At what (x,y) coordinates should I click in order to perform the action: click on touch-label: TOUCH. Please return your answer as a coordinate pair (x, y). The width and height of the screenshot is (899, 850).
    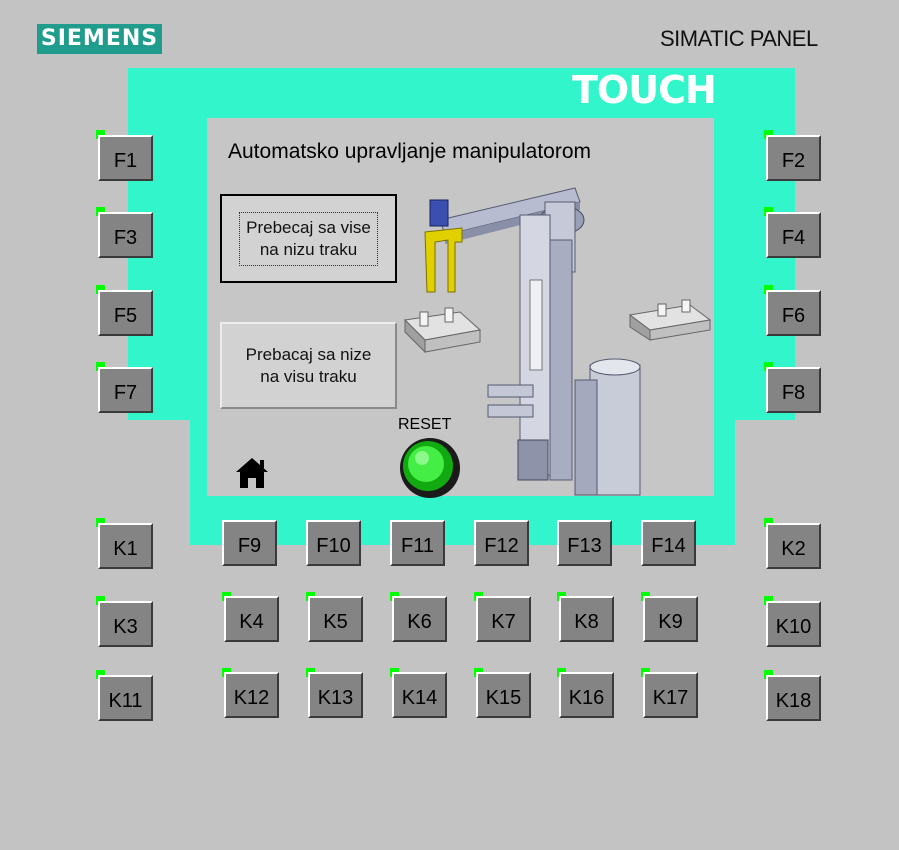
    Looking at the image, I should click on (644, 90).